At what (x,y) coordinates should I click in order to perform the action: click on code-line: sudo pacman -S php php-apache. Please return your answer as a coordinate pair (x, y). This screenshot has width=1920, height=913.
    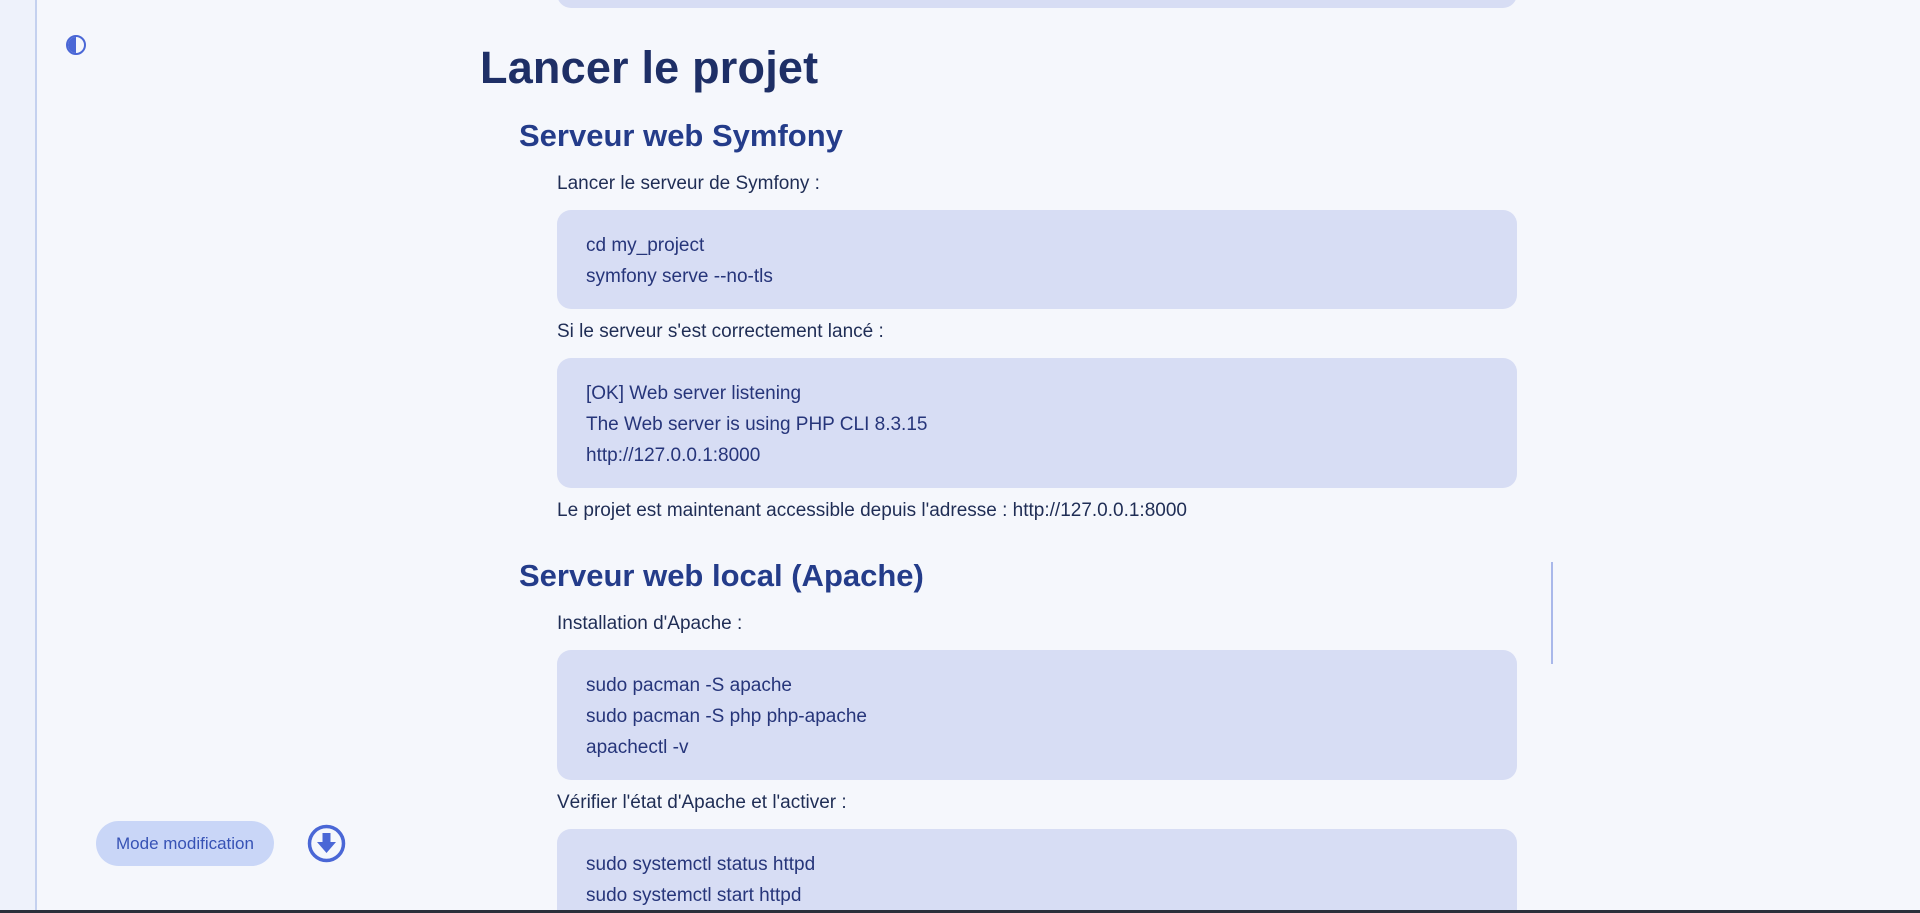
    Looking at the image, I should click on (726, 716).